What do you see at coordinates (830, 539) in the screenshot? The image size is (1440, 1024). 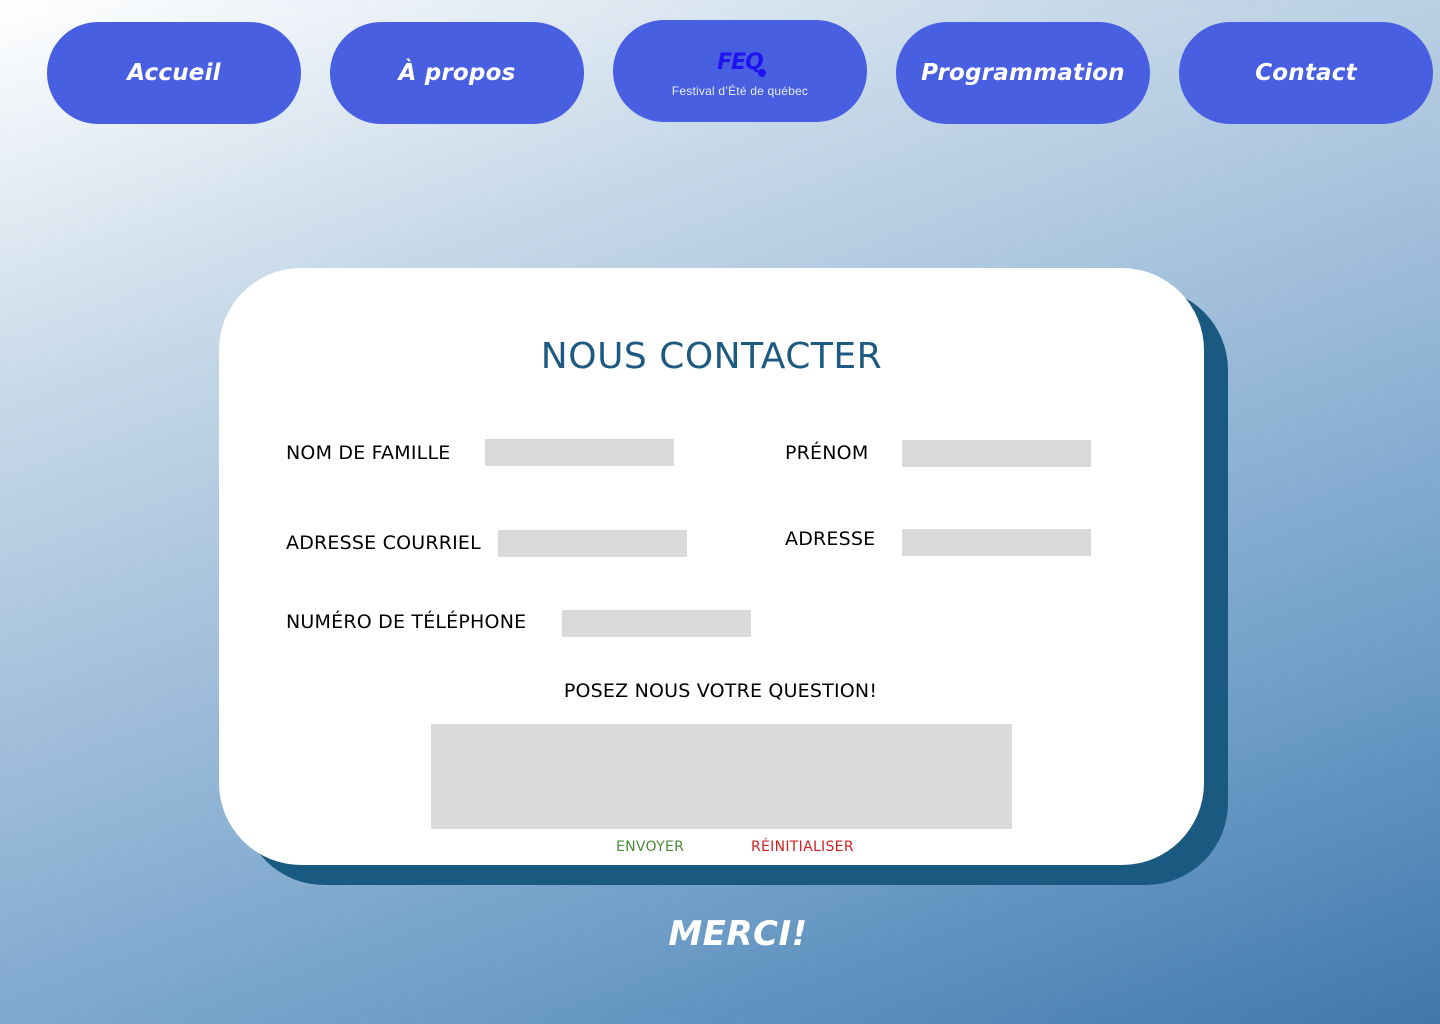 I see `address-label: ADRESSE` at bounding box center [830, 539].